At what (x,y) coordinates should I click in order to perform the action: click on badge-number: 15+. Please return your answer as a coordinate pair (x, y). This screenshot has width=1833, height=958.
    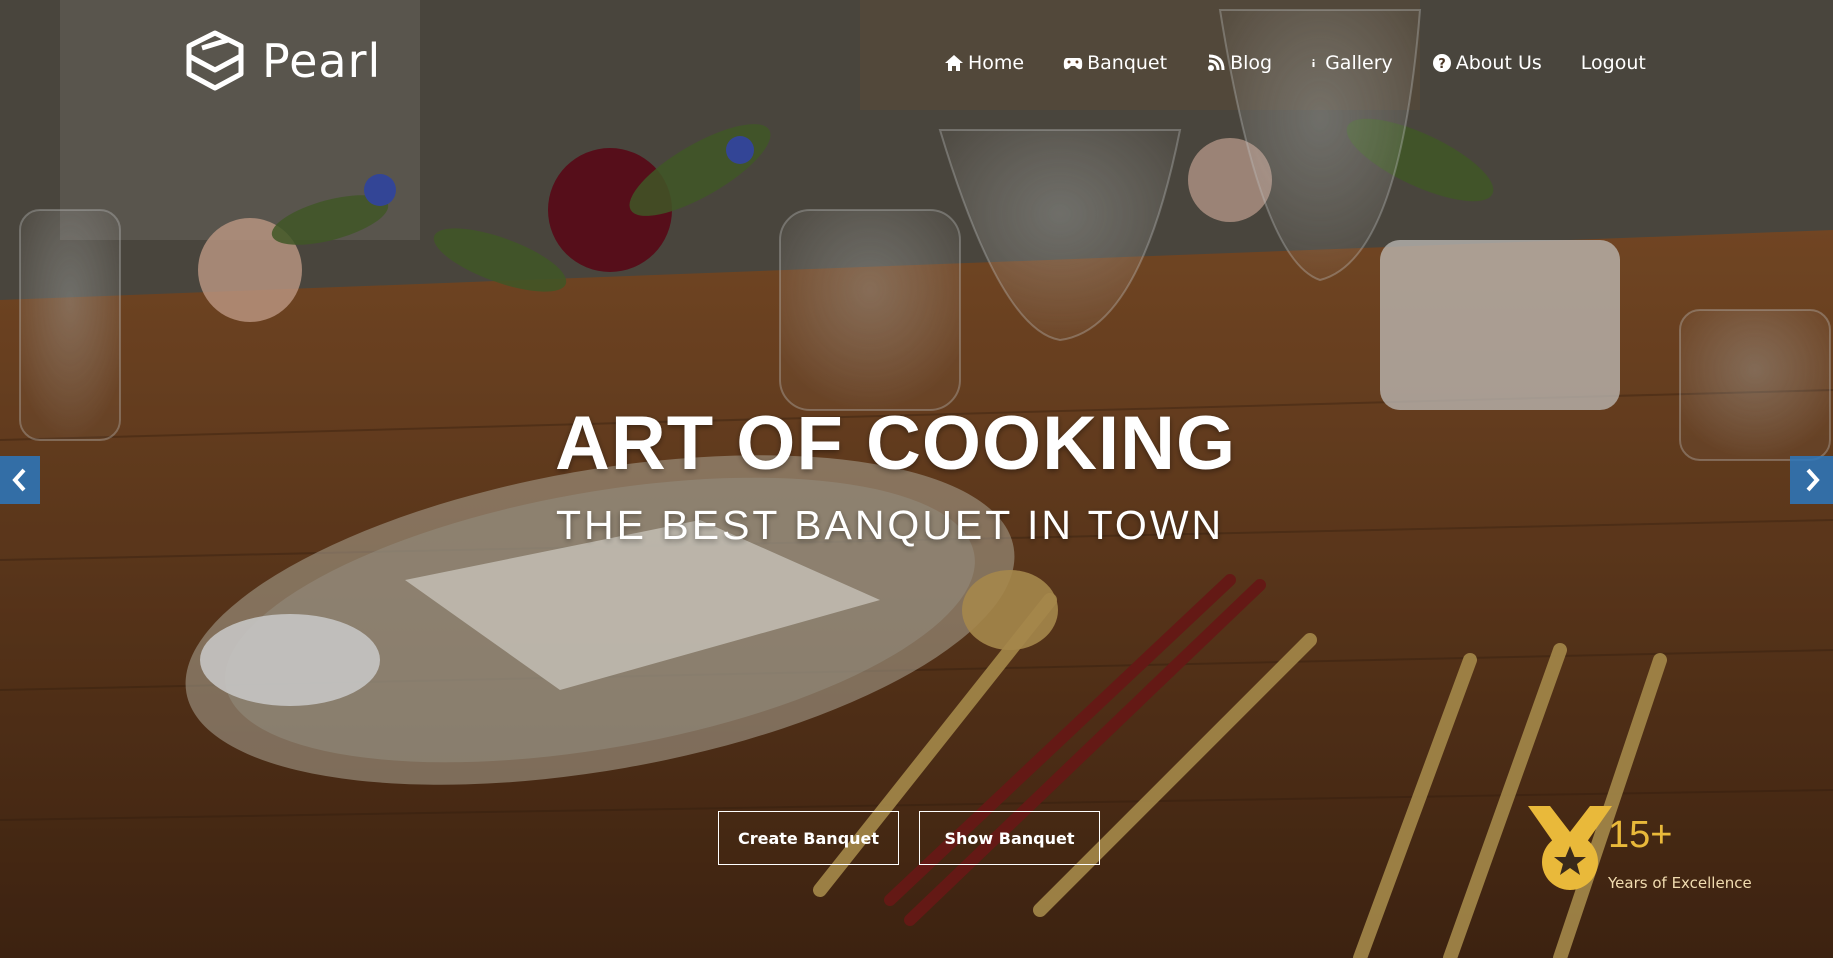
    Looking at the image, I should click on (1640, 835).